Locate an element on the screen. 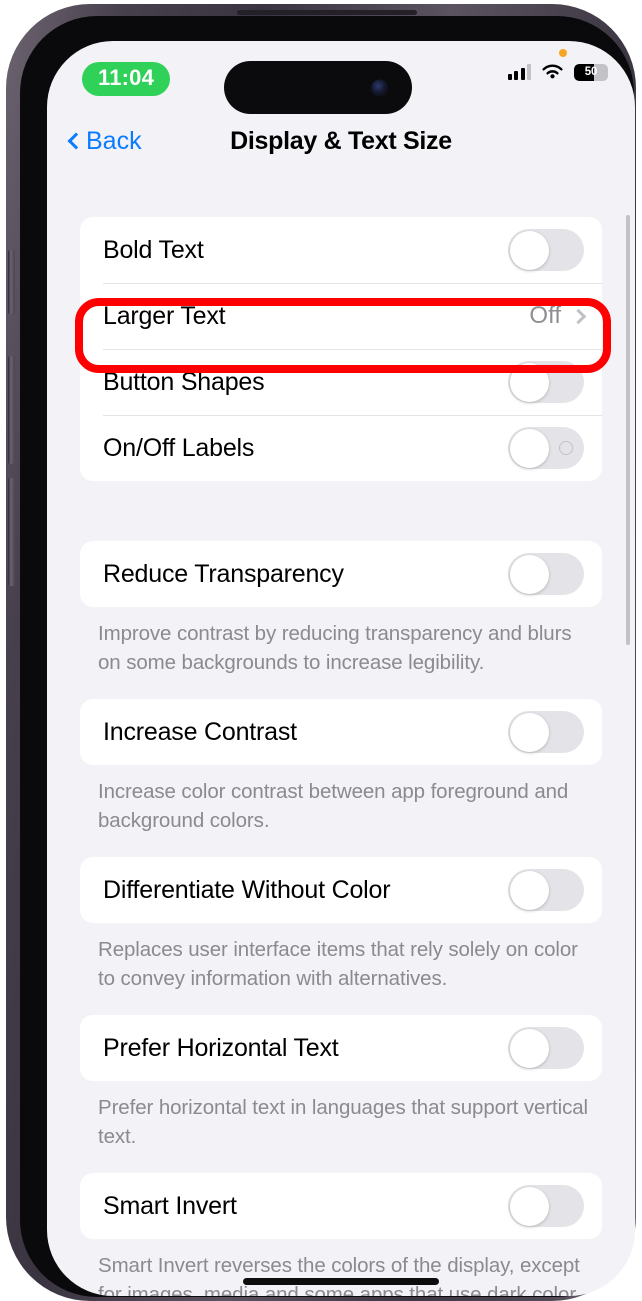  row-label: Differentiate Without Color is located at coordinates (247, 889).